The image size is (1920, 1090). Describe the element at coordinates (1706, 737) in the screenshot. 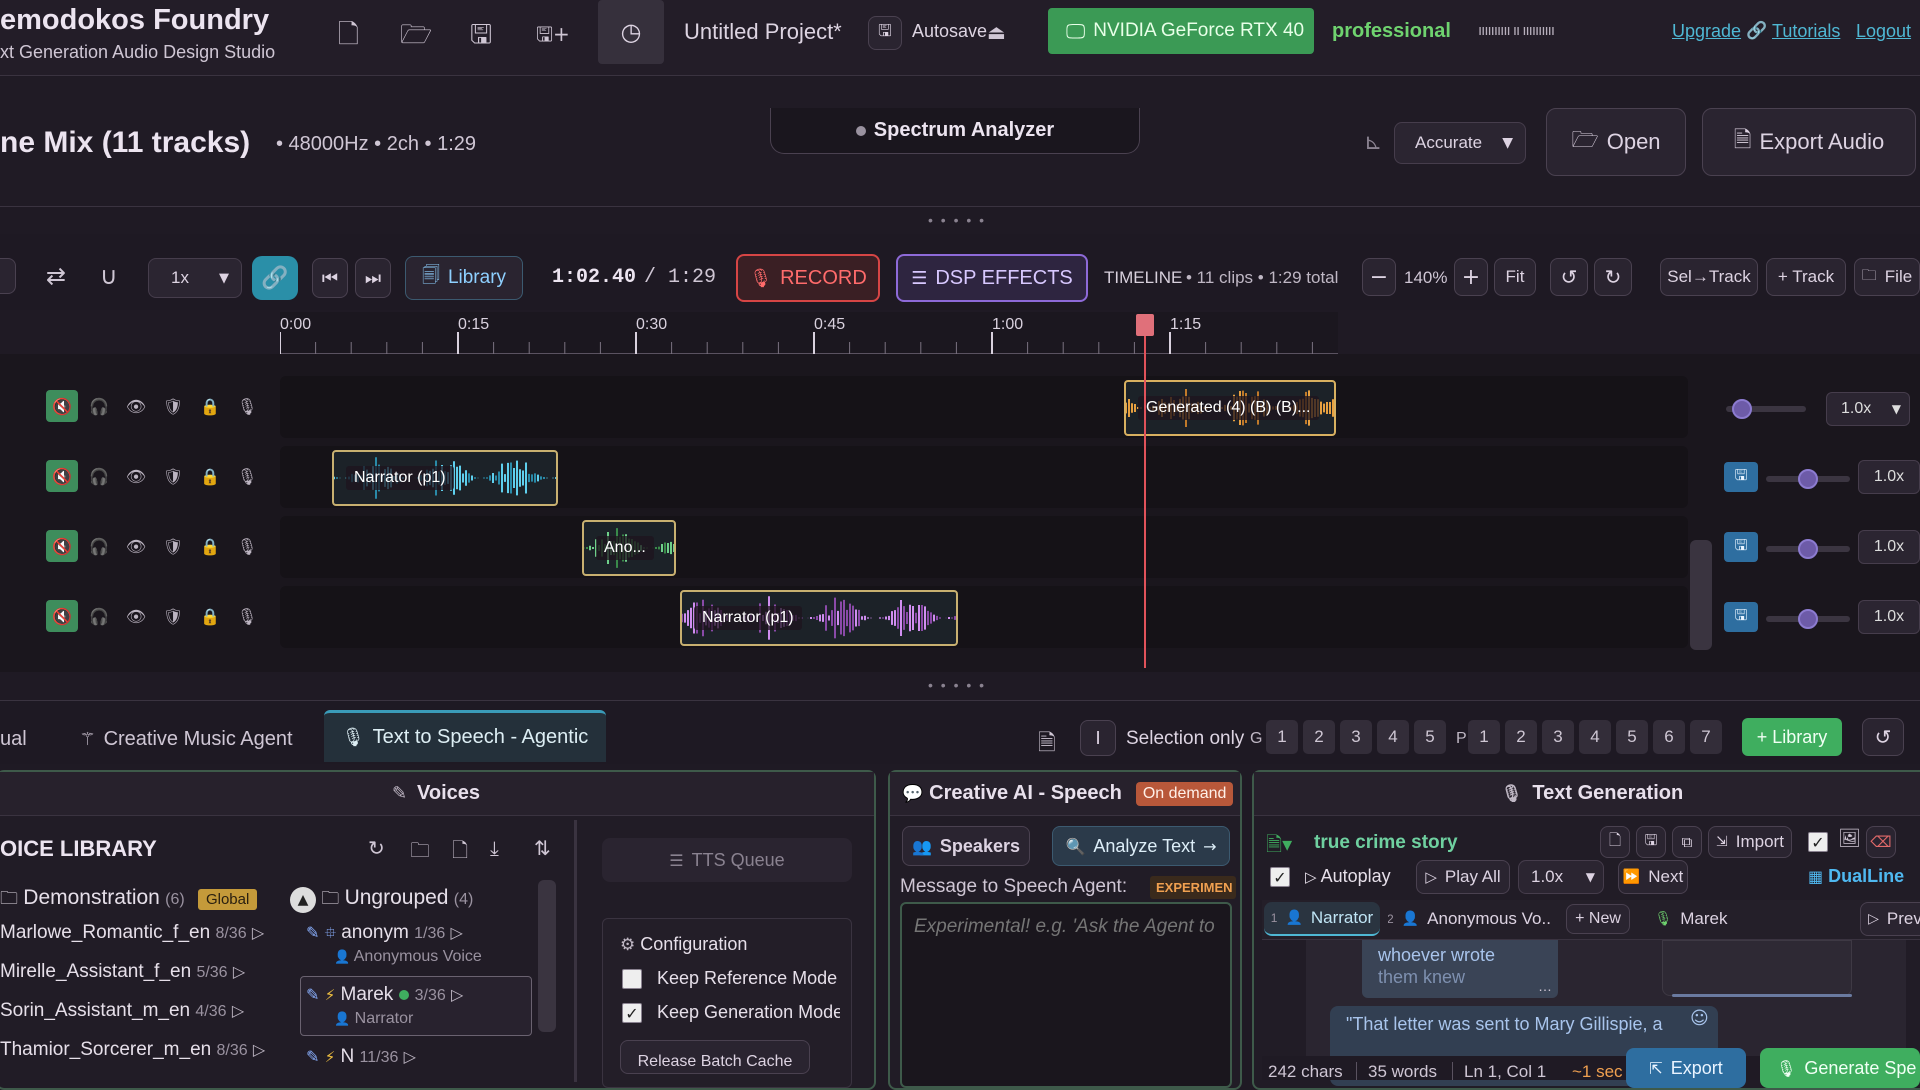

I see `page-number-button: 7` at that location.